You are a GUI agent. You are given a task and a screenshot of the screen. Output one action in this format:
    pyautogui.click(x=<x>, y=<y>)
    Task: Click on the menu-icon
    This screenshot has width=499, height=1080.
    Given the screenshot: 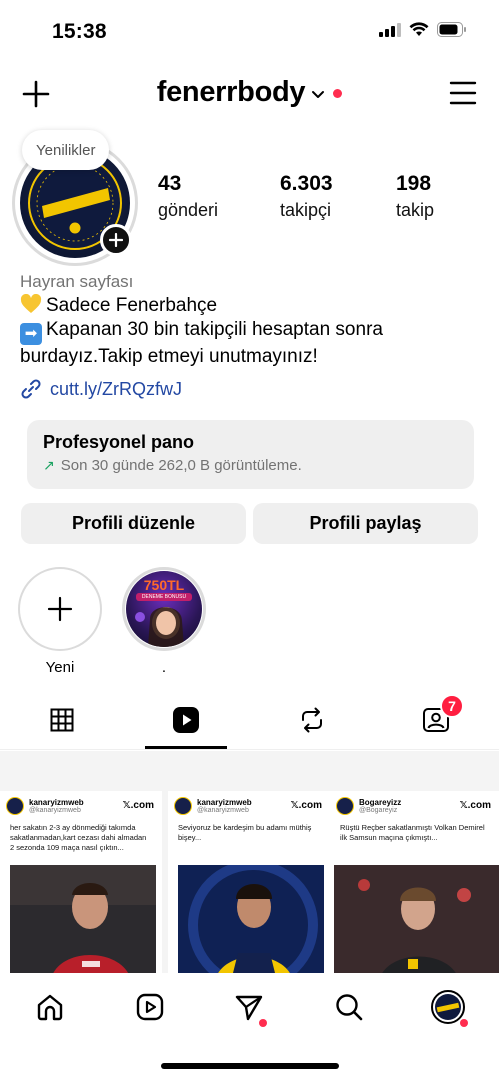 What is the action you would take?
    pyautogui.click(x=463, y=93)
    